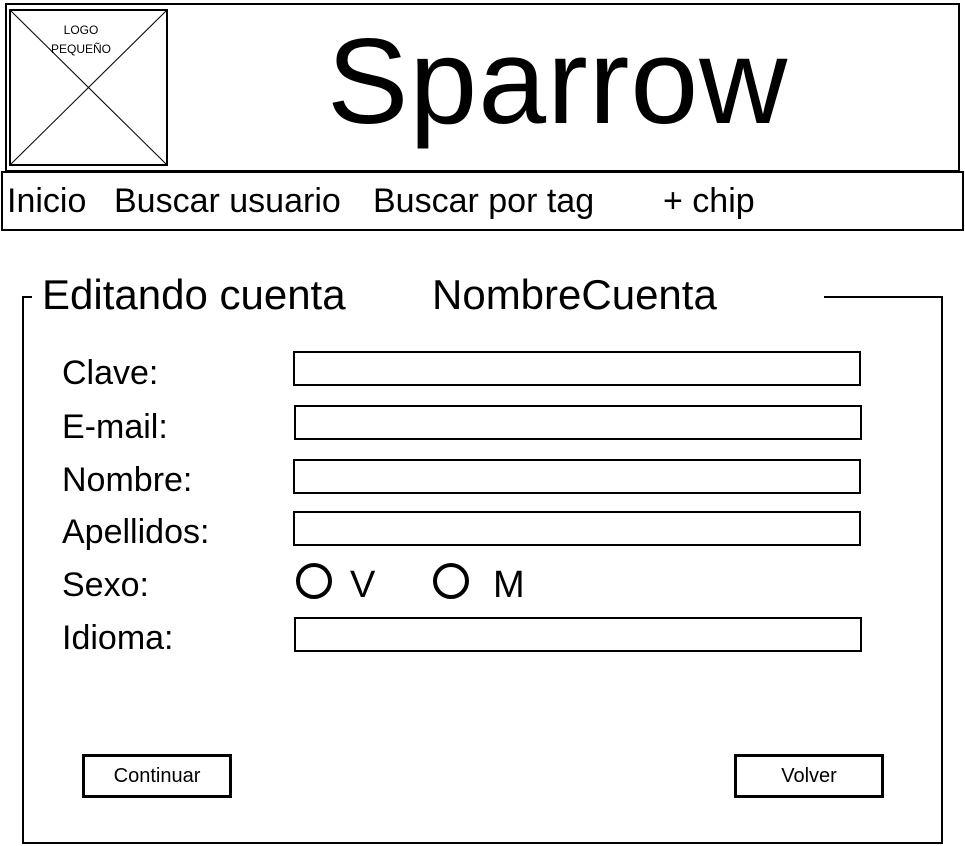  What do you see at coordinates (81, 30) in the screenshot?
I see `logo-text-line-1: LOGO` at bounding box center [81, 30].